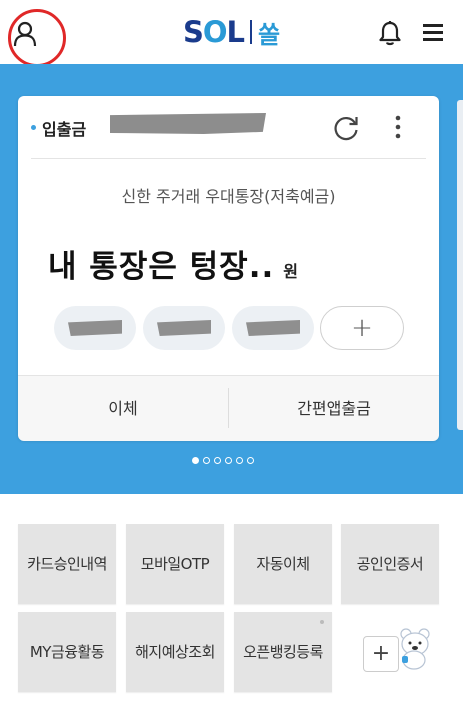 The width and height of the screenshot is (463, 709). I want to click on balance-row: 내 통장은 텅장.. 원, so click(173, 263).